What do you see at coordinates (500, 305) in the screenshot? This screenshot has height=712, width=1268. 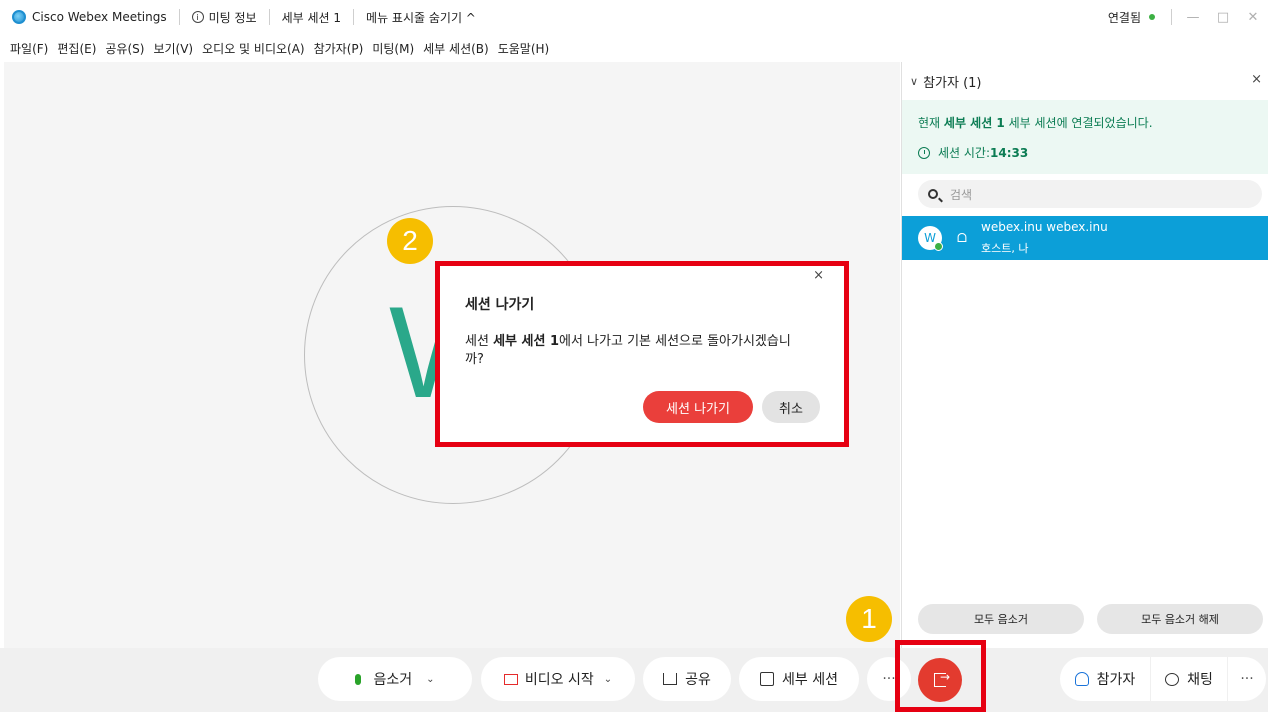 I see `dialog-title: 세션 나가기` at bounding box center [500, 305].